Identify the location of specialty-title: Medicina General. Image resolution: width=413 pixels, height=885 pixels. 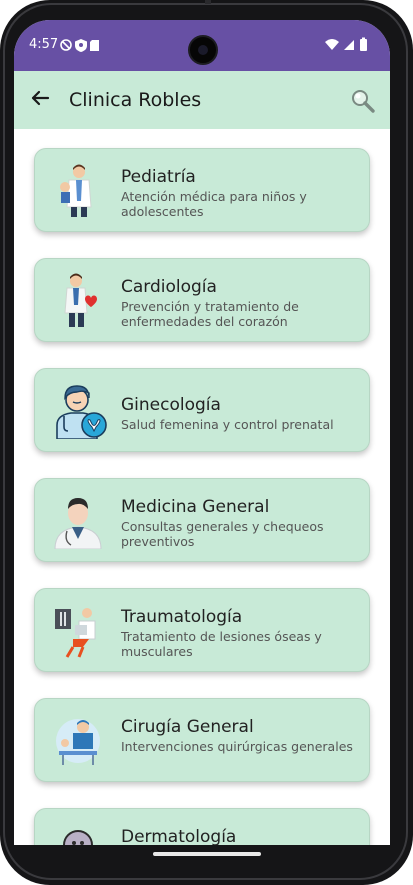
(195, 507).